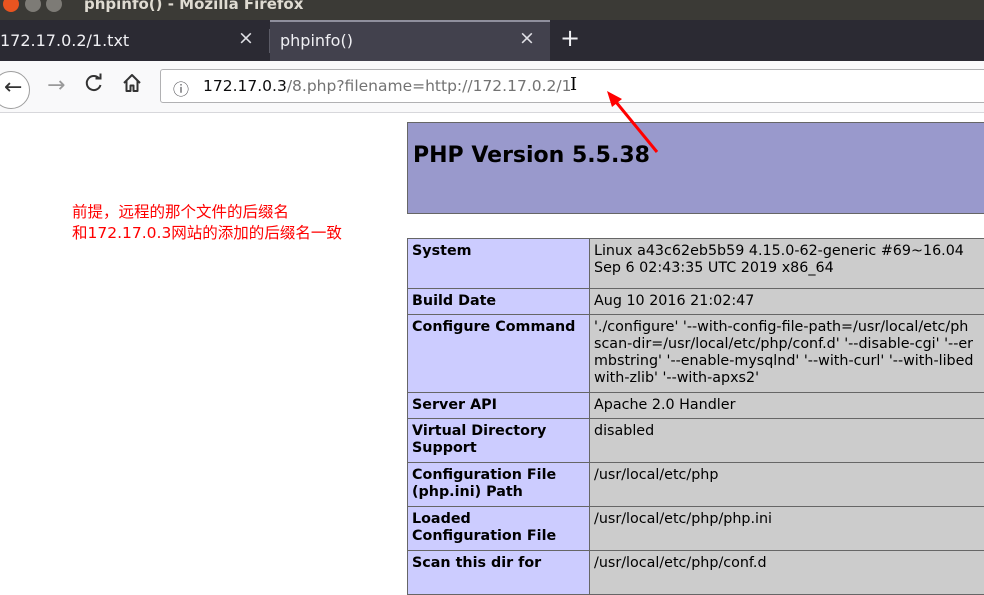 The height and width of the screenshot is (595, 984). Describe the element at coordinates (11, 6) in the screenshot. I see `window-close-button` at that location.